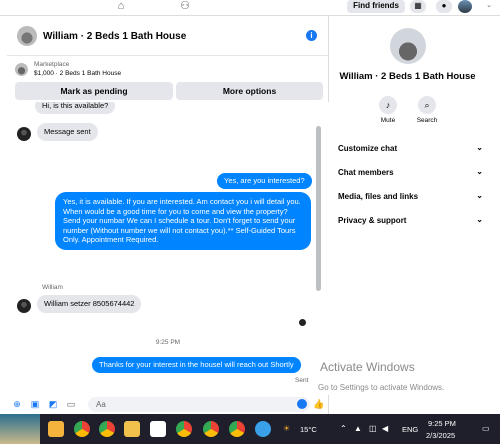 The height and width of the screenshot is (444, 500). Describe the element at coordinates (385, 428) in the screenshot. I see `volume-icon: ◀` at that location.